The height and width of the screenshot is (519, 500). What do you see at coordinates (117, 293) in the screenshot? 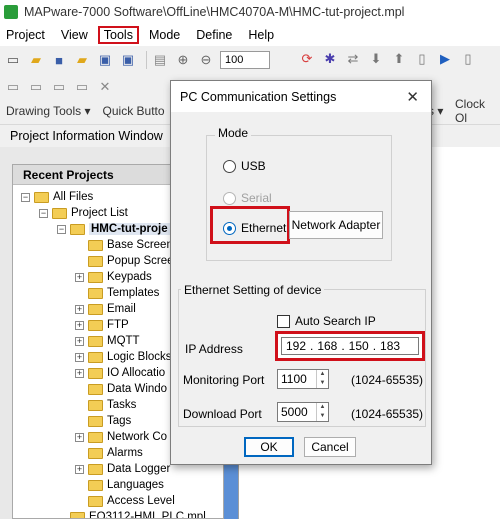
I see `tree-item: Templates` at bounding box center [117, 293].